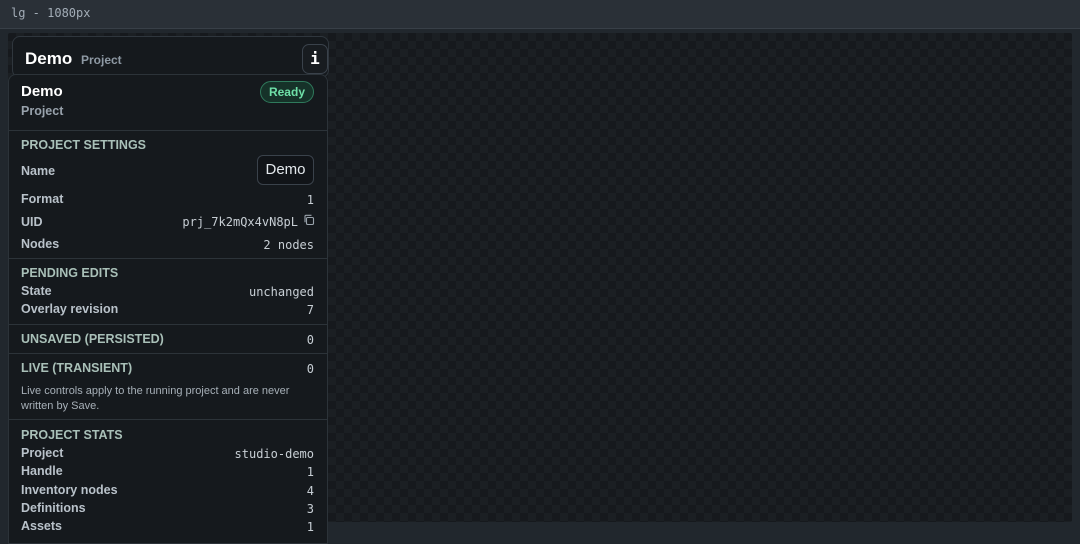 The width and height of the screenshot is (1080, 544). I want to click on status-badge: Ready, so click(286, 92).